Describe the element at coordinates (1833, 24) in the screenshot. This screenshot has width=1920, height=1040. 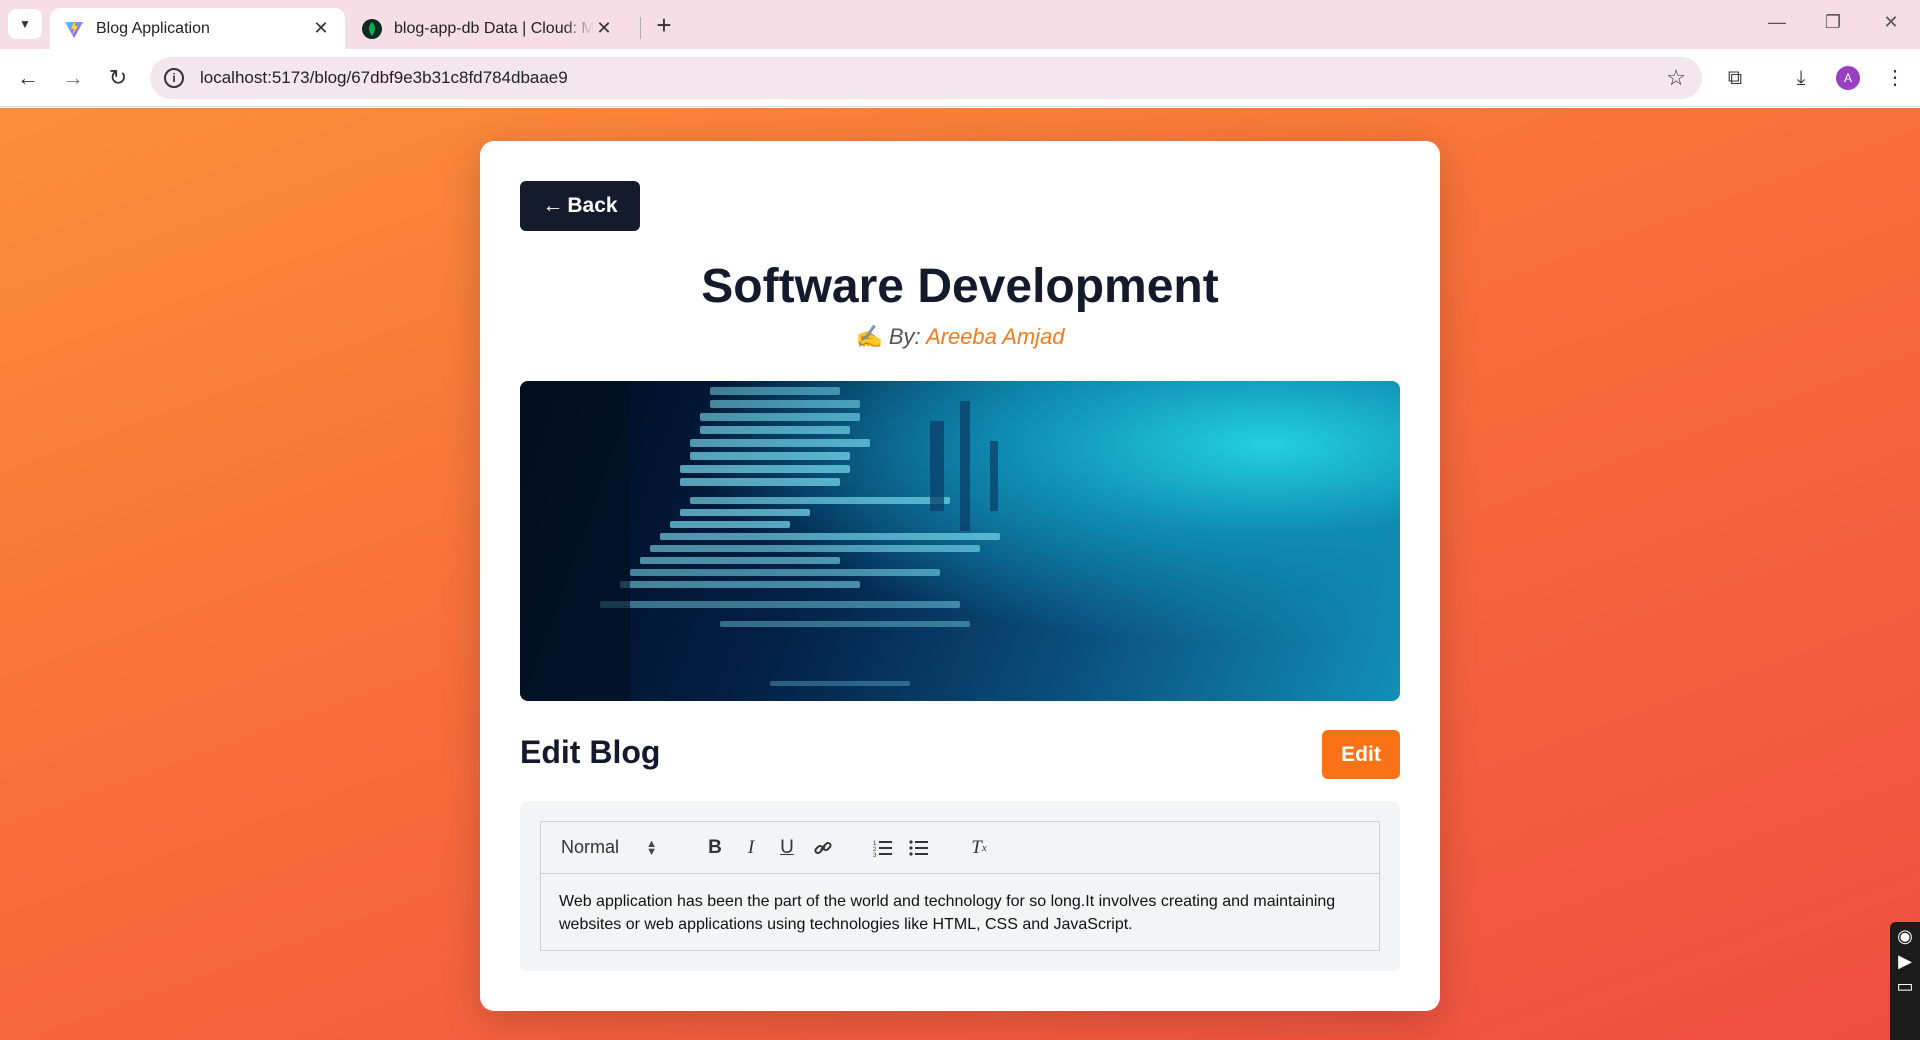
I see `restore-icon: ❐` at that location.